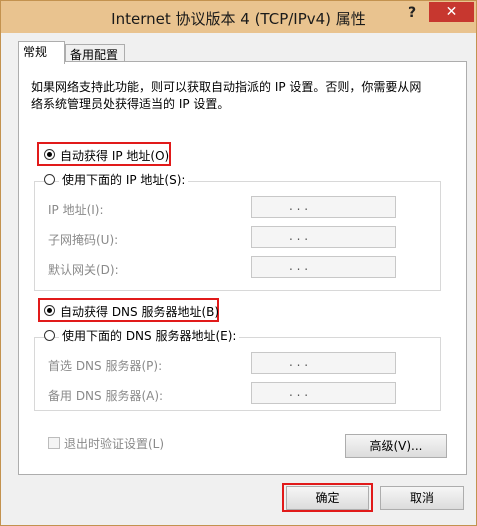  Describe the element at coordinates (323, 363) in the screenshot. I see `preferred-dns-field: . . .` at that location.